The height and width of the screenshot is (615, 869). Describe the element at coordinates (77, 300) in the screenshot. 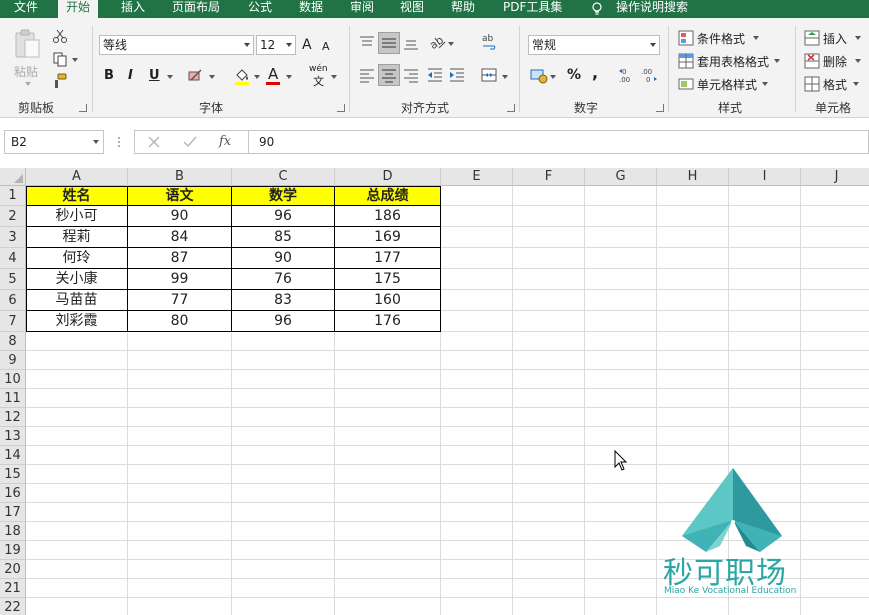

I see `cell-a6: 马苗苗` at that location.